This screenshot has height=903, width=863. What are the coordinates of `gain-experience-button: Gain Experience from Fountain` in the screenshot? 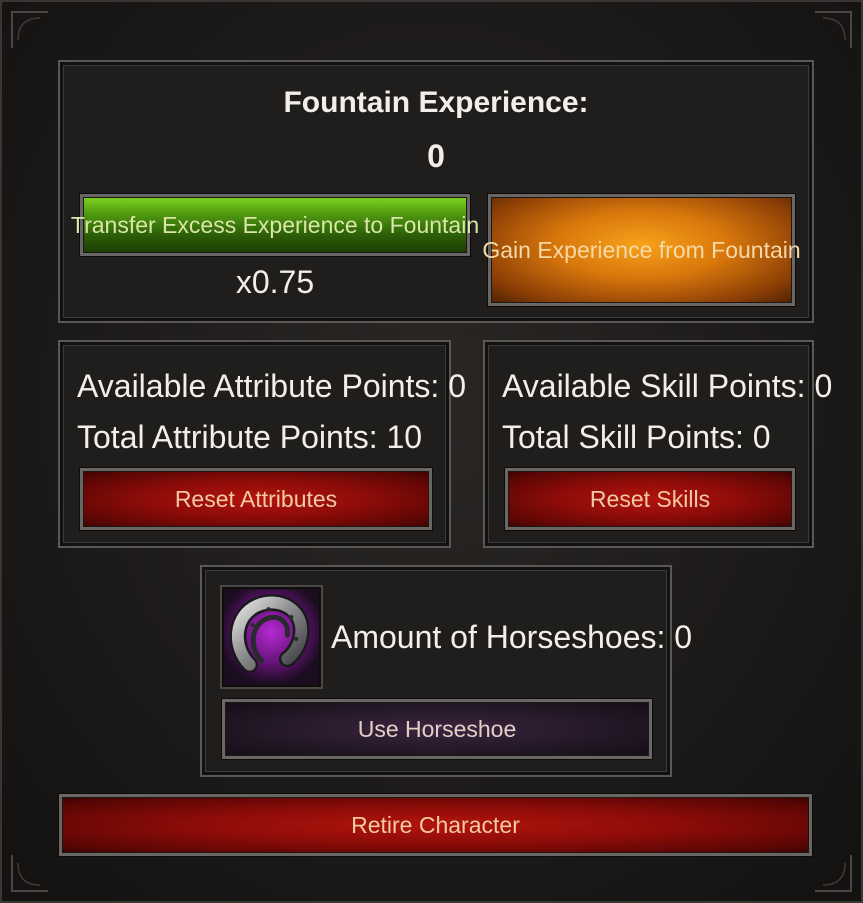 It's located at (641, 250).